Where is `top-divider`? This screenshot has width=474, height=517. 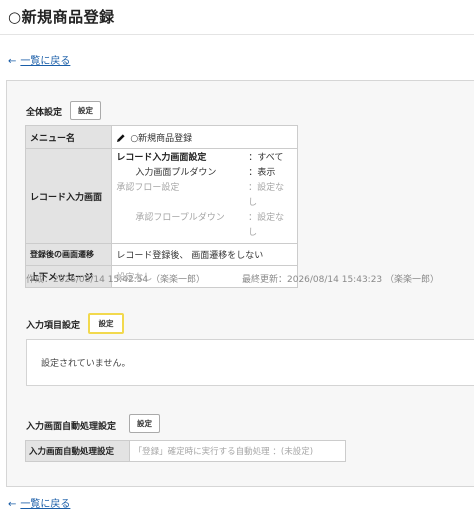
top-divider is located at coordinates (237, 34).